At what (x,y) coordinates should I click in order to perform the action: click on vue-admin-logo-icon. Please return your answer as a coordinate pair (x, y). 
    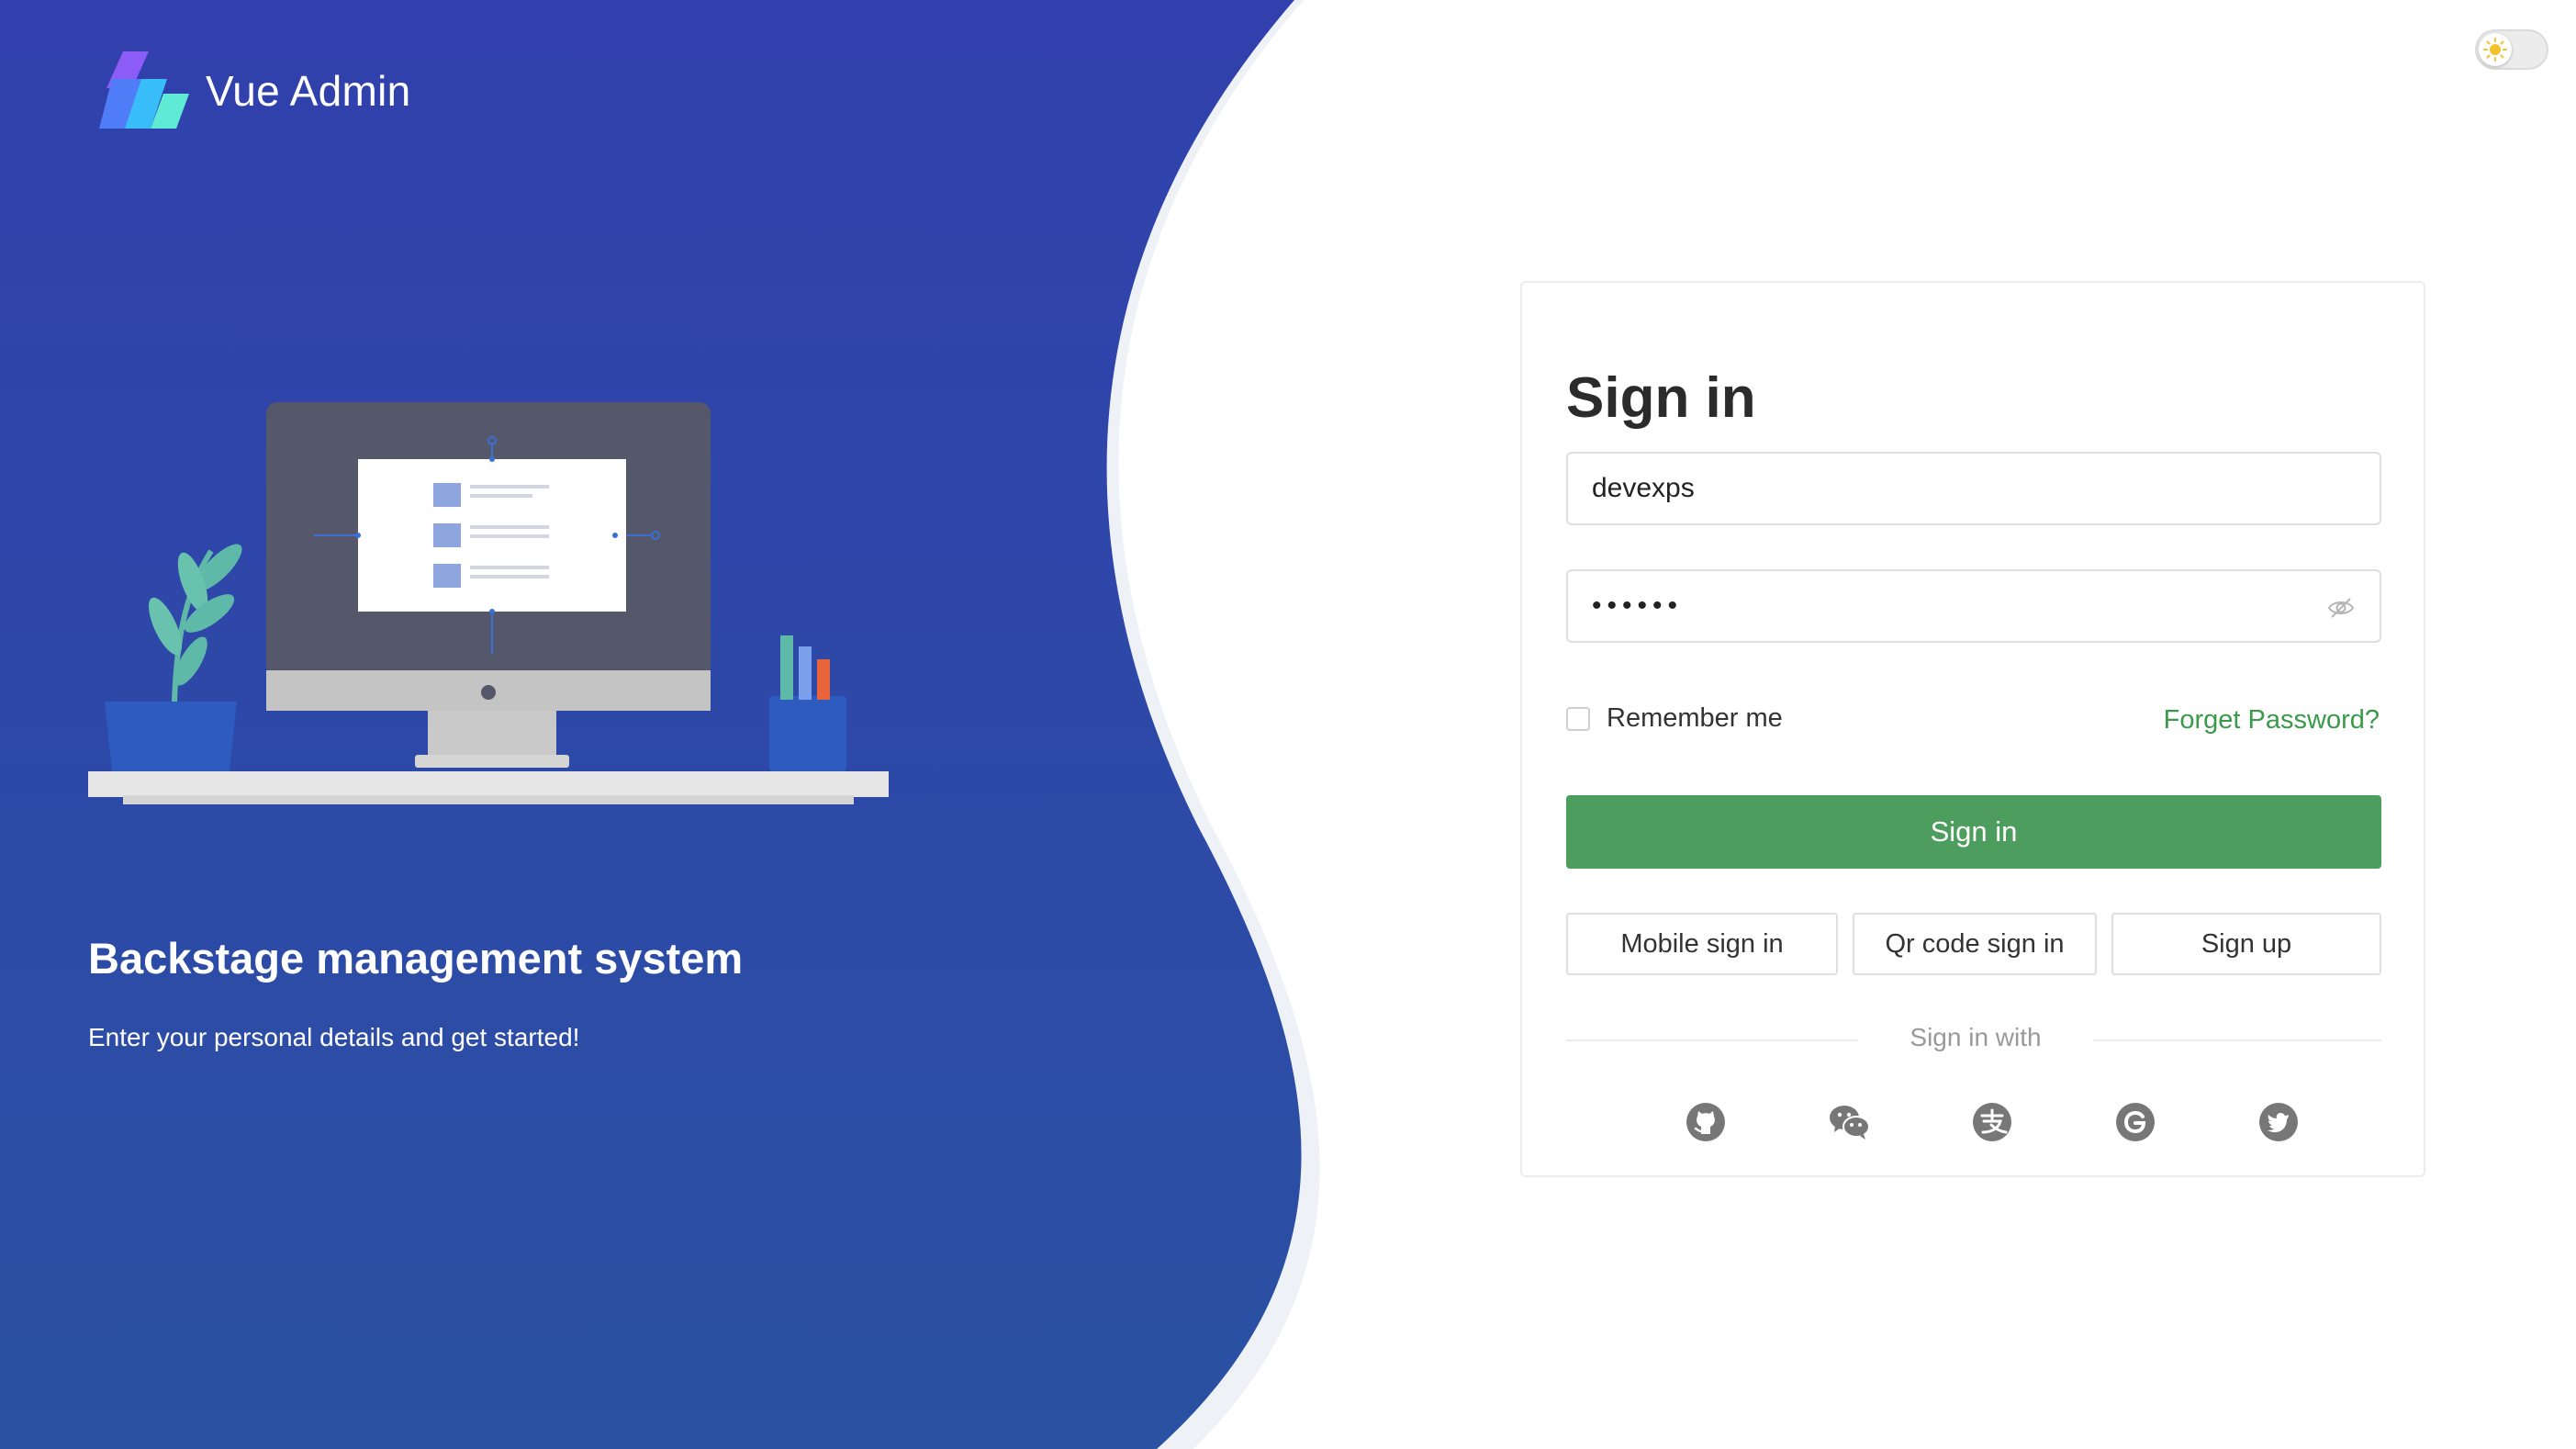
    Looking at the image, I should click on (144, 90).